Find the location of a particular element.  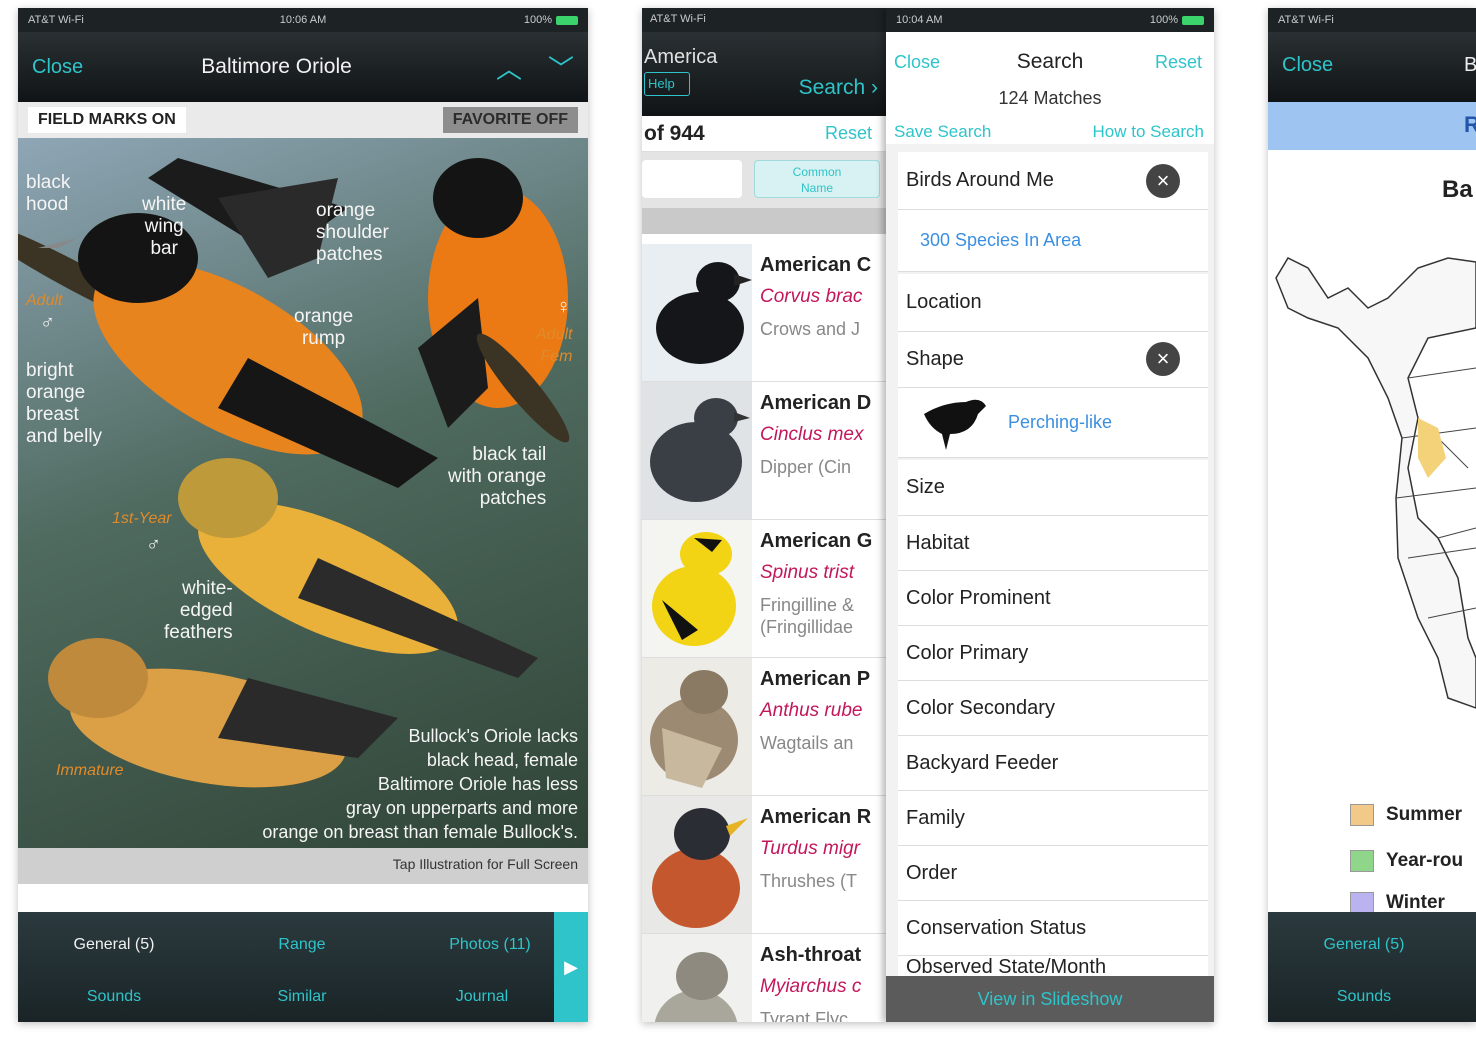

legend-year-round: Year-rou is located at coordinates (1406, 861).